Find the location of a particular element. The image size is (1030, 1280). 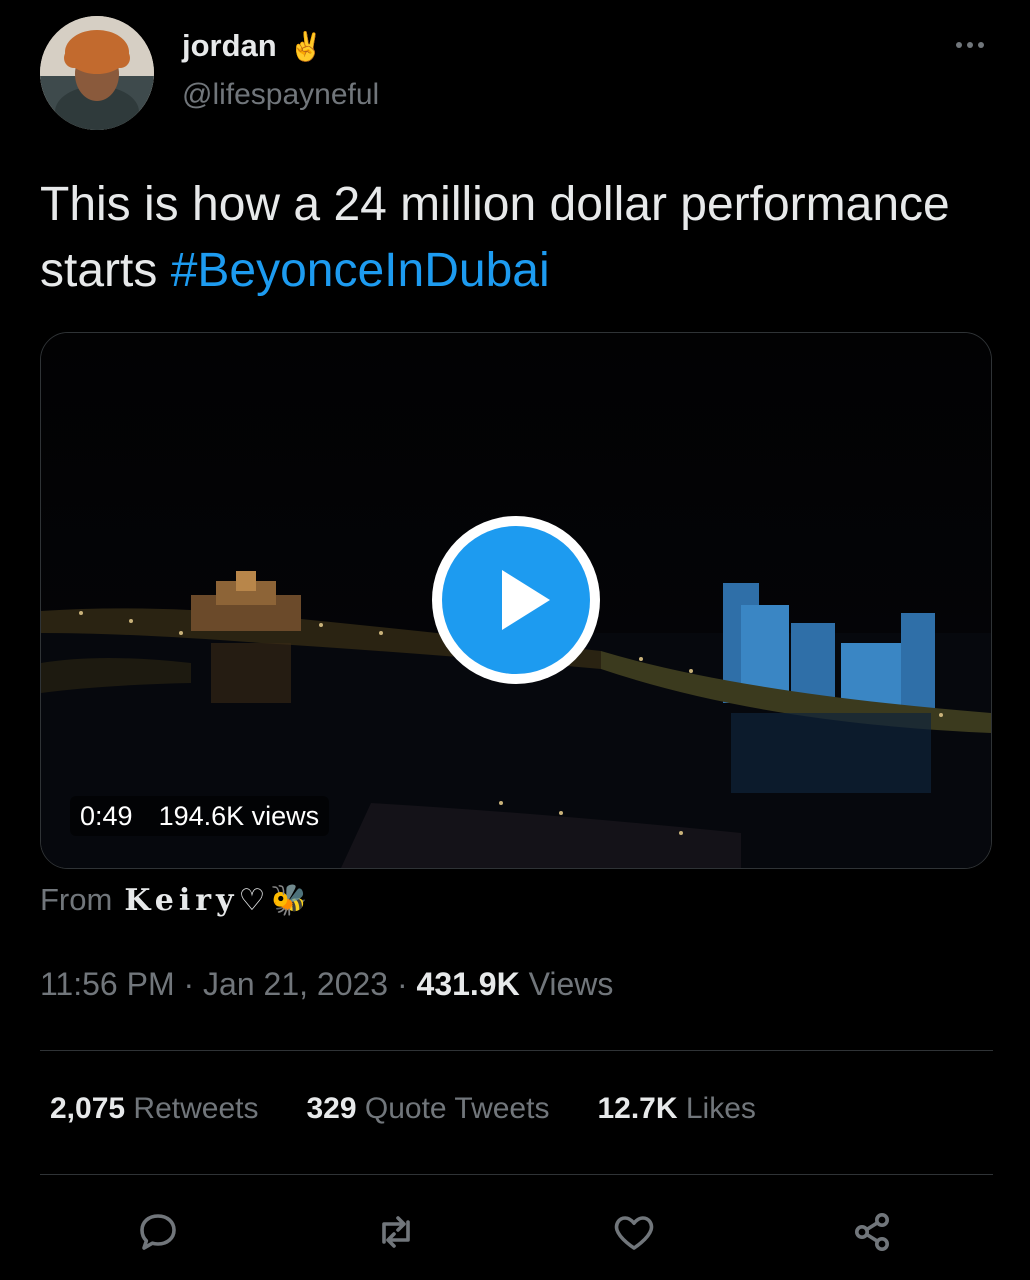

like-button is located at coordinates (634, 1232).